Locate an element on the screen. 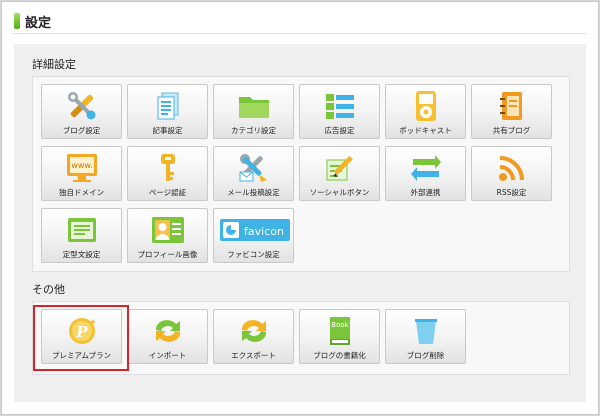 This screenshot has height=416, width=600. book-text: Book is located at coordinates (340, 325).